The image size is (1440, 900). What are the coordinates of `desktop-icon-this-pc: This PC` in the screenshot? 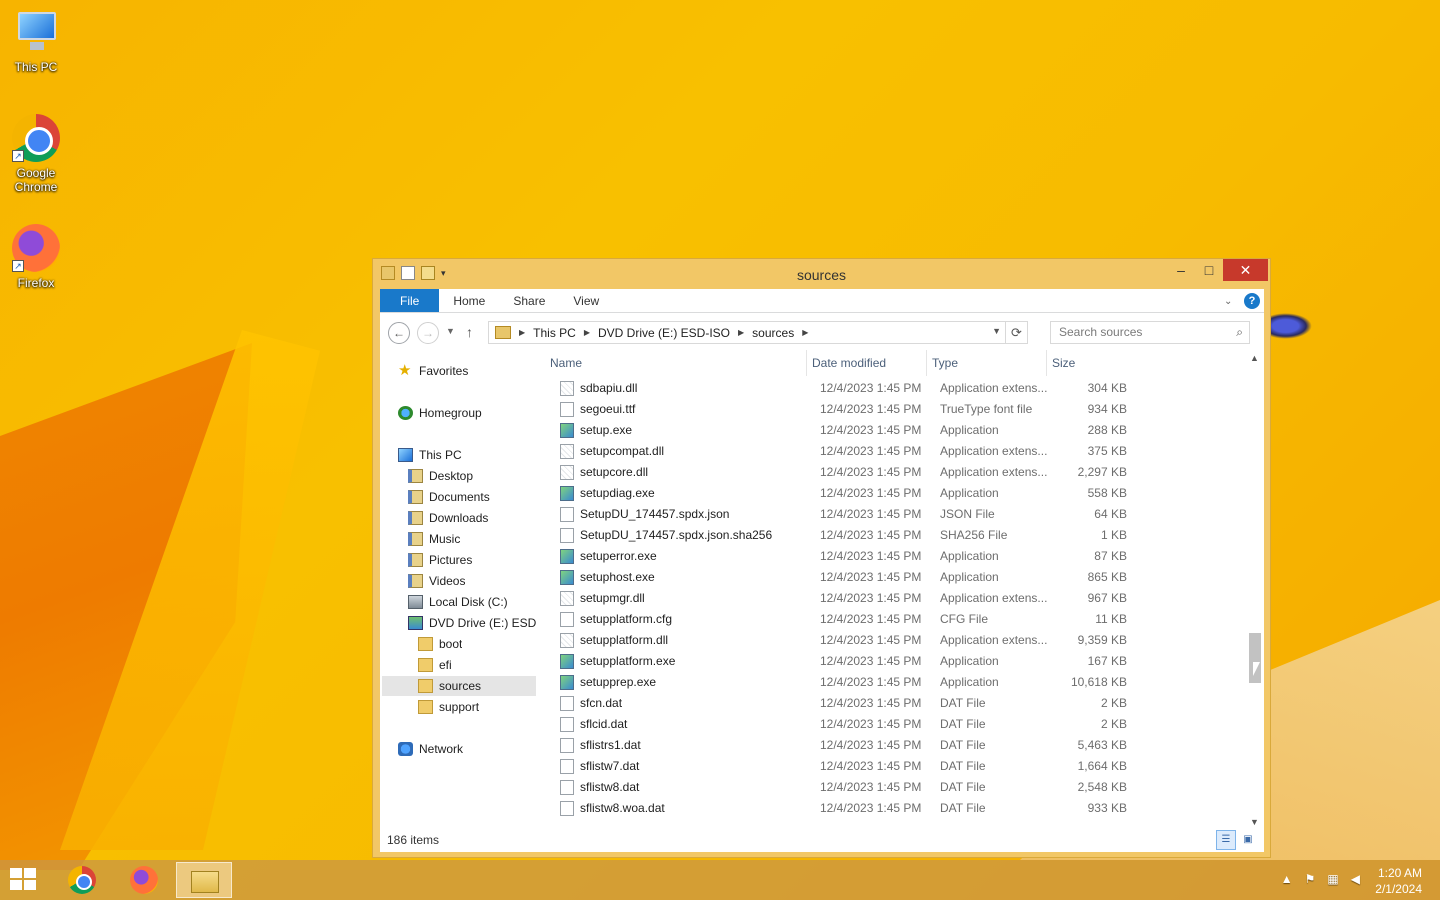 It's located at (36, 41).